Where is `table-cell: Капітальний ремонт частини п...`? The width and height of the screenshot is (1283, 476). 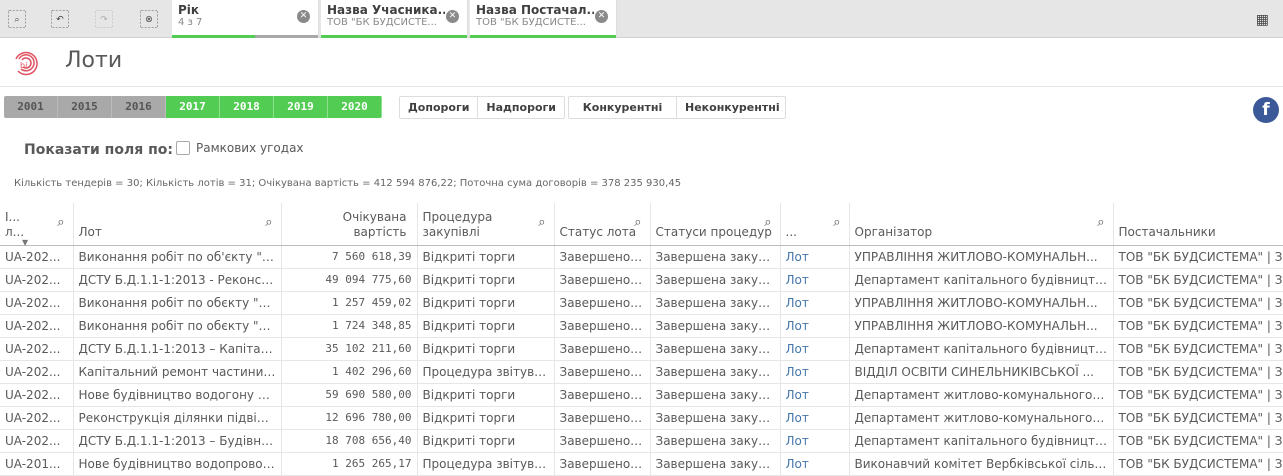
table-cell: Капітальний ремонт частини п... is located at coordinates (177, 372).